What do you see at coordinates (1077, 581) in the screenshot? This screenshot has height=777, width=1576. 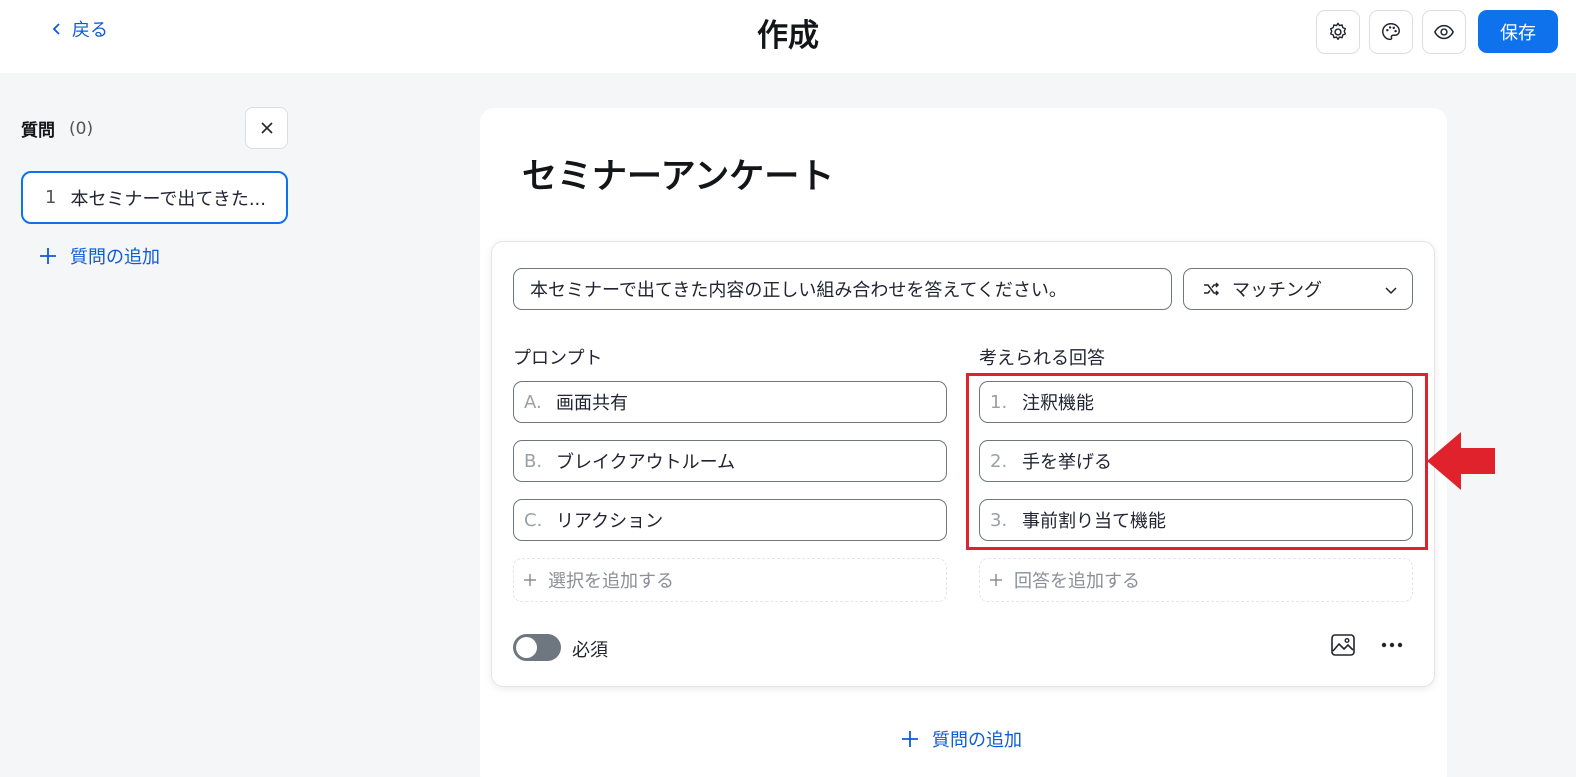 I see `add-answer-label: 回答を追加する` at bounding box center [1077, 581].